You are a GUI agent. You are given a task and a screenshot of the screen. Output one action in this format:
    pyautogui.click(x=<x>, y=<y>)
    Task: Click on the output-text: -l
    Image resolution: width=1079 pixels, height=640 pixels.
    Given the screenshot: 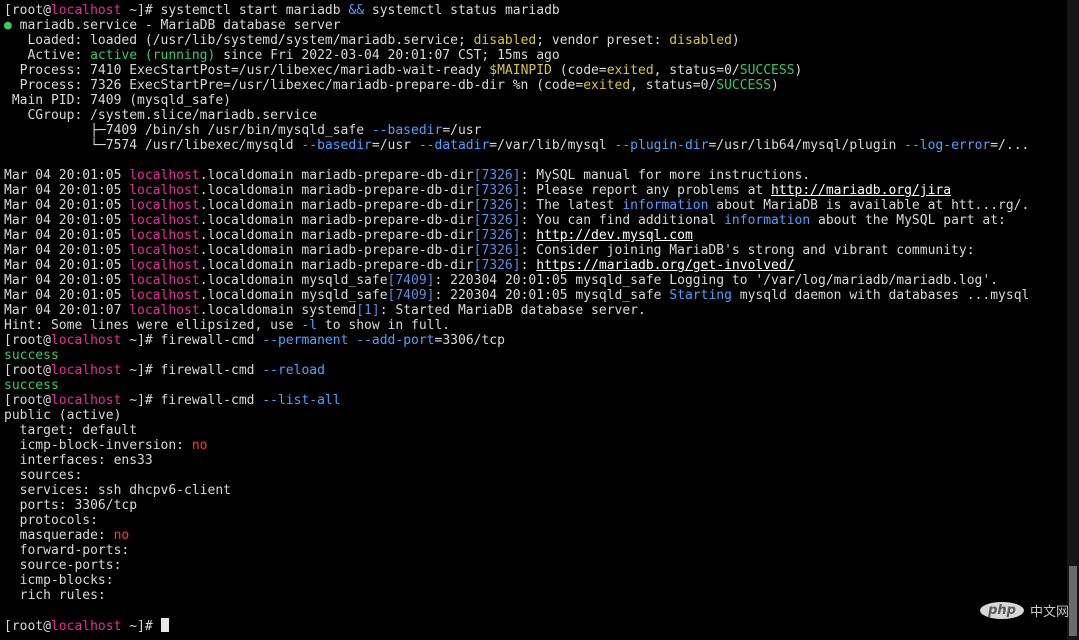 What is the action you would take?
    pyautogui.click(x=309, y=325)
    